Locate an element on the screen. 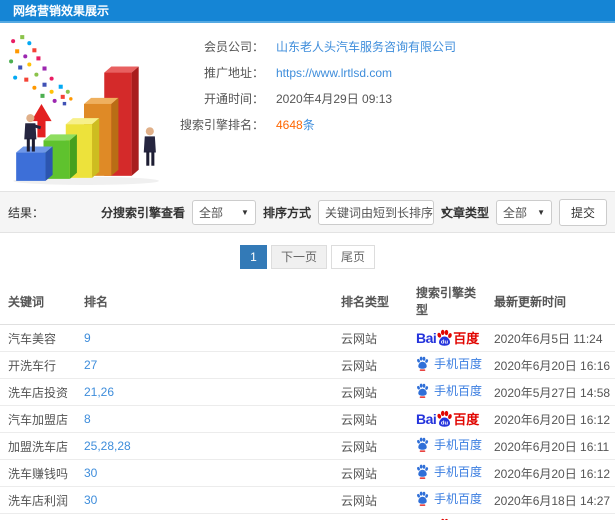  updated-time-cell: 2020年6月18日 14:27 is located at coordinates (552, 500).